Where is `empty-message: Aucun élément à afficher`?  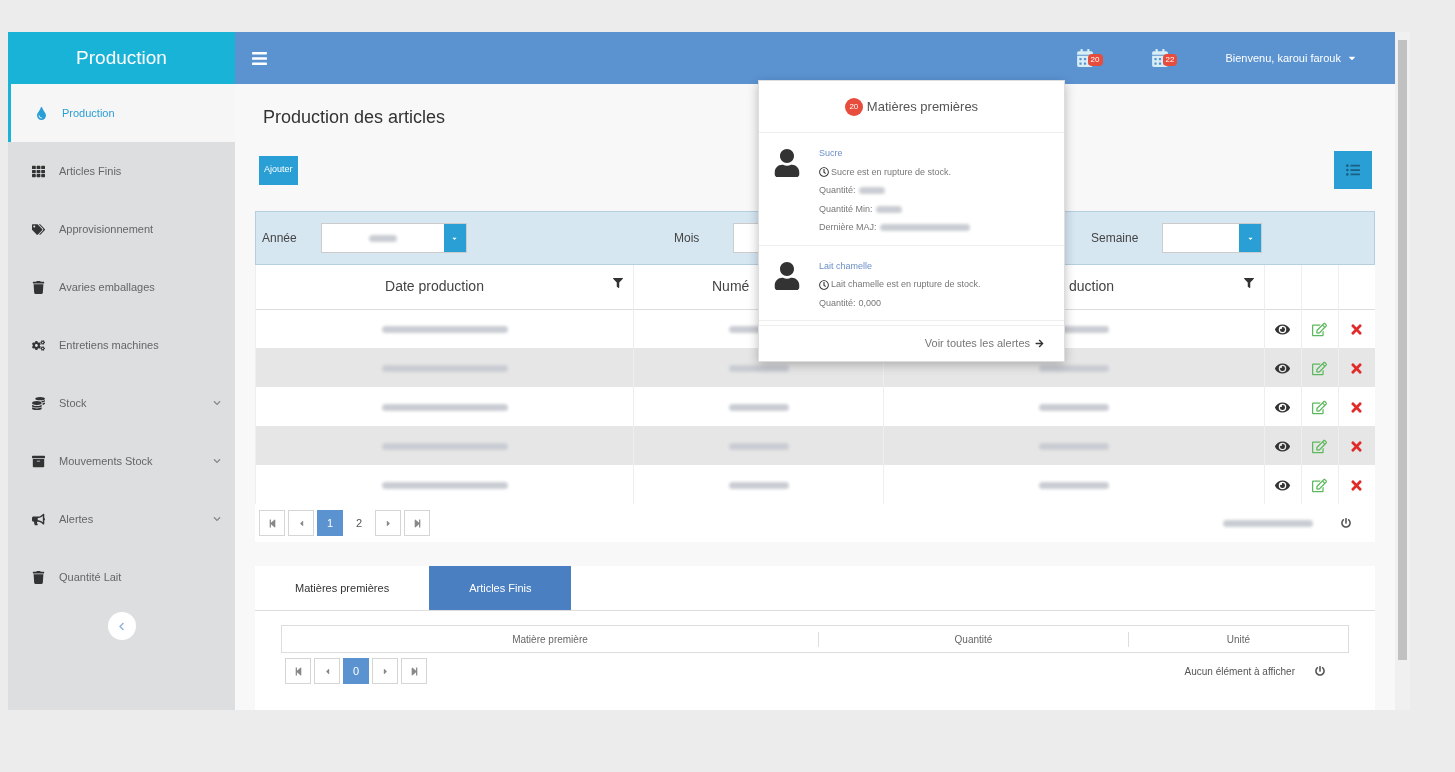 empty-message: Aucun élément à afficher is located at coordinates (1239, 671).